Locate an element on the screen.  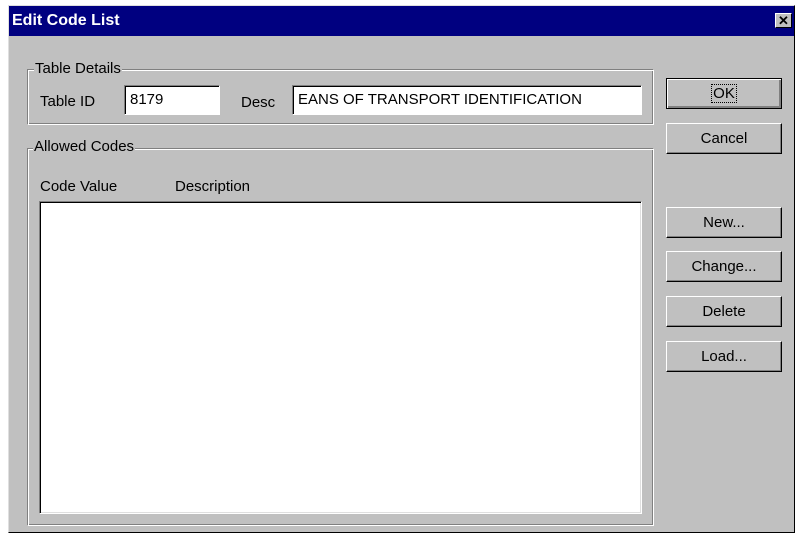
table-id-field: 8179 is located at coordinates (172, 100).